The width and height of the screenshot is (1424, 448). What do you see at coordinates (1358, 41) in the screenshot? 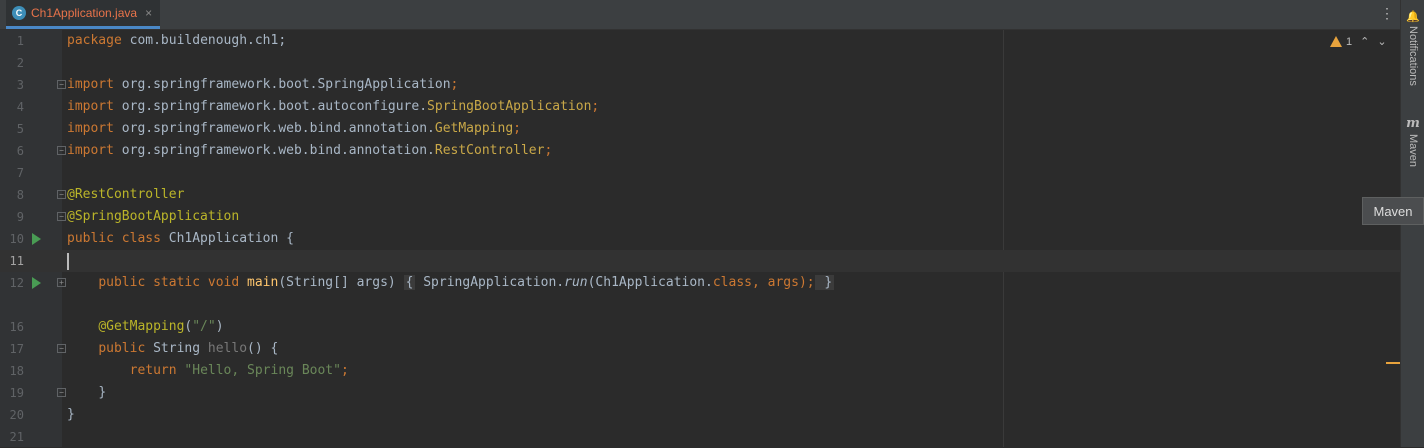
I see `inspection-widget: 1 ⌃ ⌄` at bounding box center [1358, 41].